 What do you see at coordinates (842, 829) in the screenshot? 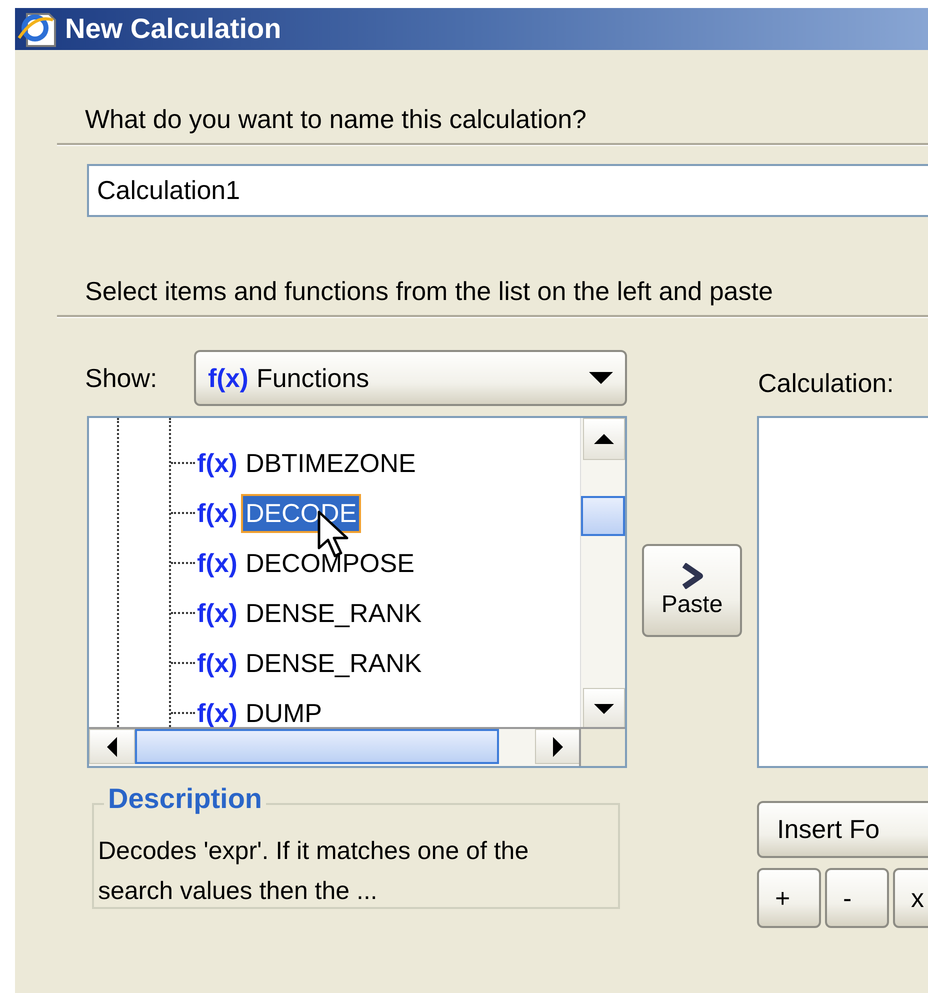
I see `insert-button: Insert Fo` at bounding box center [842, 829].